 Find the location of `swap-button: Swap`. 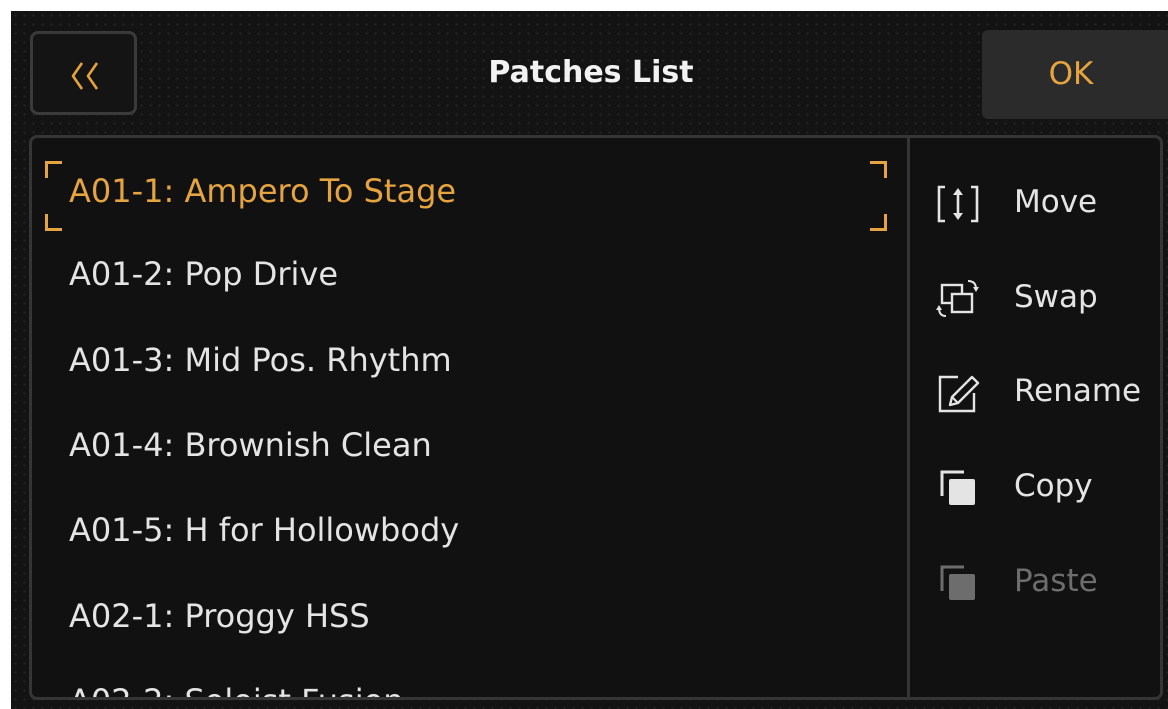

swap-button: Swap is located at coordinates (1035, 297).